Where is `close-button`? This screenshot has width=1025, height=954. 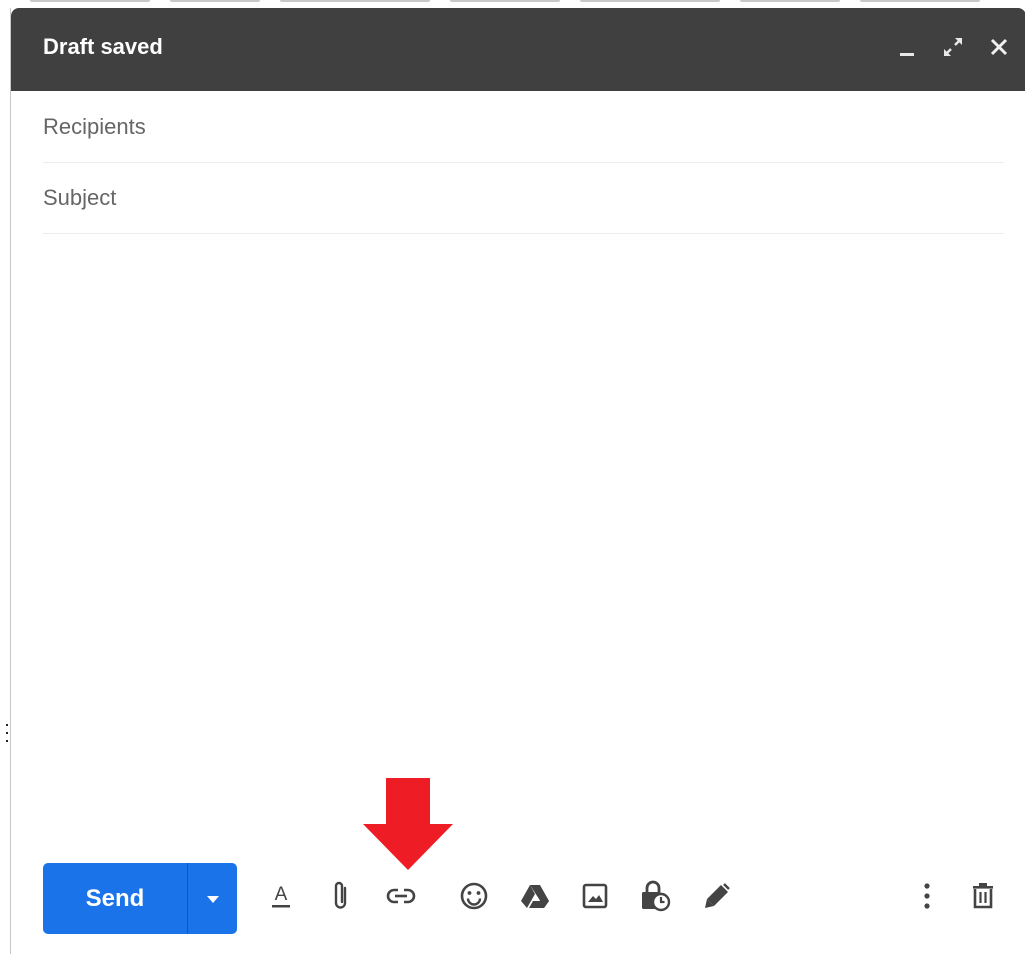 close-button is located at coordinates (999, 47).